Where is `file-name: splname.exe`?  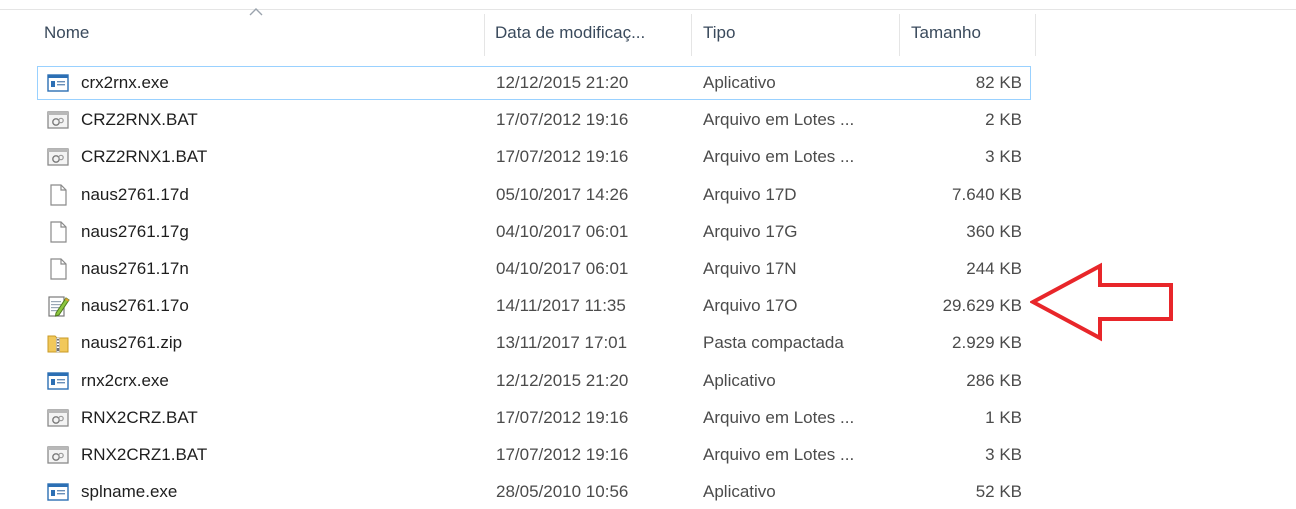
file-name: splname.exe is located at coordinates (129, 491).